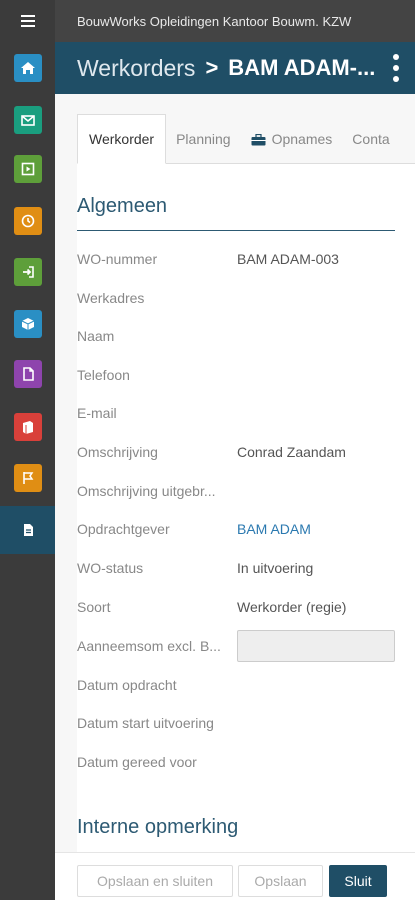 The height and width of the screenshot is (900, 415). What do you see at coordinates (117, 259) in the screenshot?
I see `field-label: WO-nummer` at bounding box center [117, 259].